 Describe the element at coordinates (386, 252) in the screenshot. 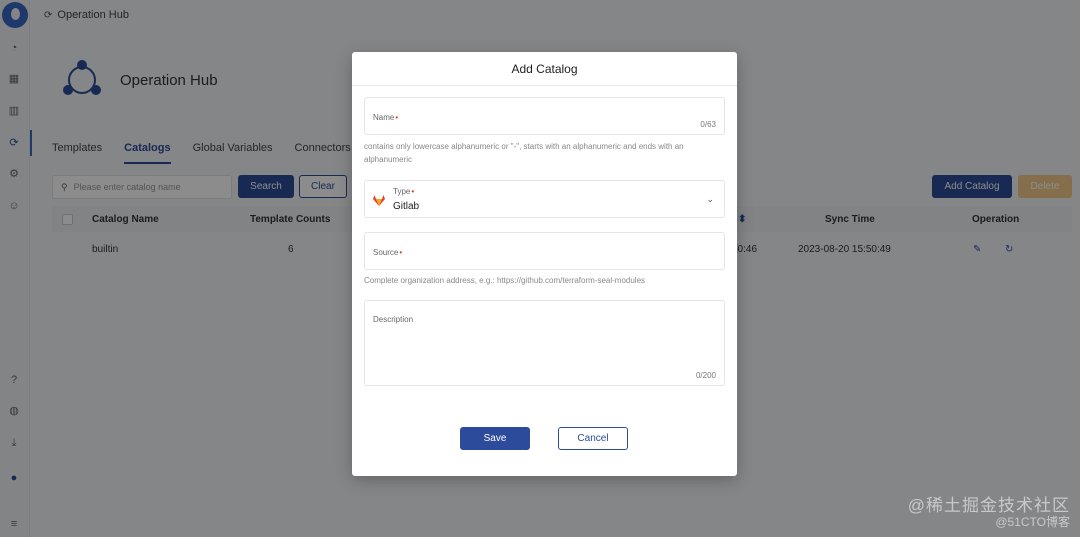

I see `source-label: Source` at that location.